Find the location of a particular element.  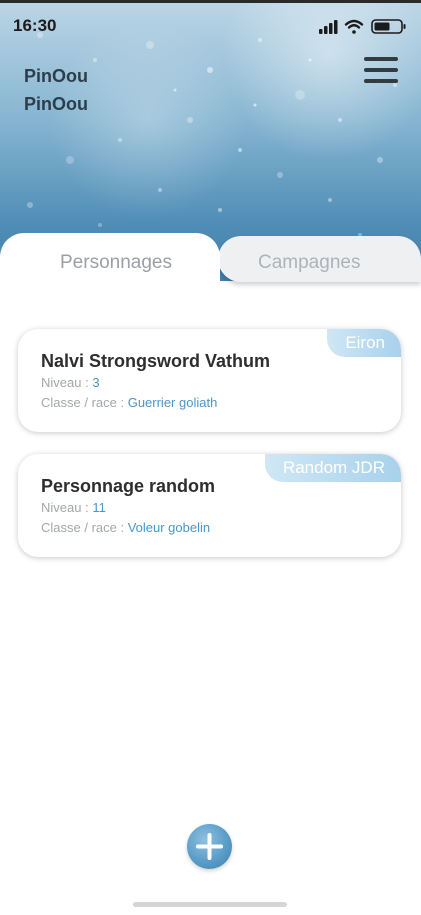

status-bar: 16:30 is located at coordinates (210, 26).